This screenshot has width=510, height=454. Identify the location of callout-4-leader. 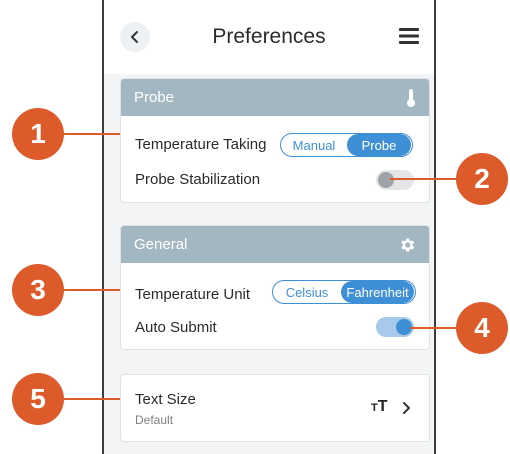
(435, 328).